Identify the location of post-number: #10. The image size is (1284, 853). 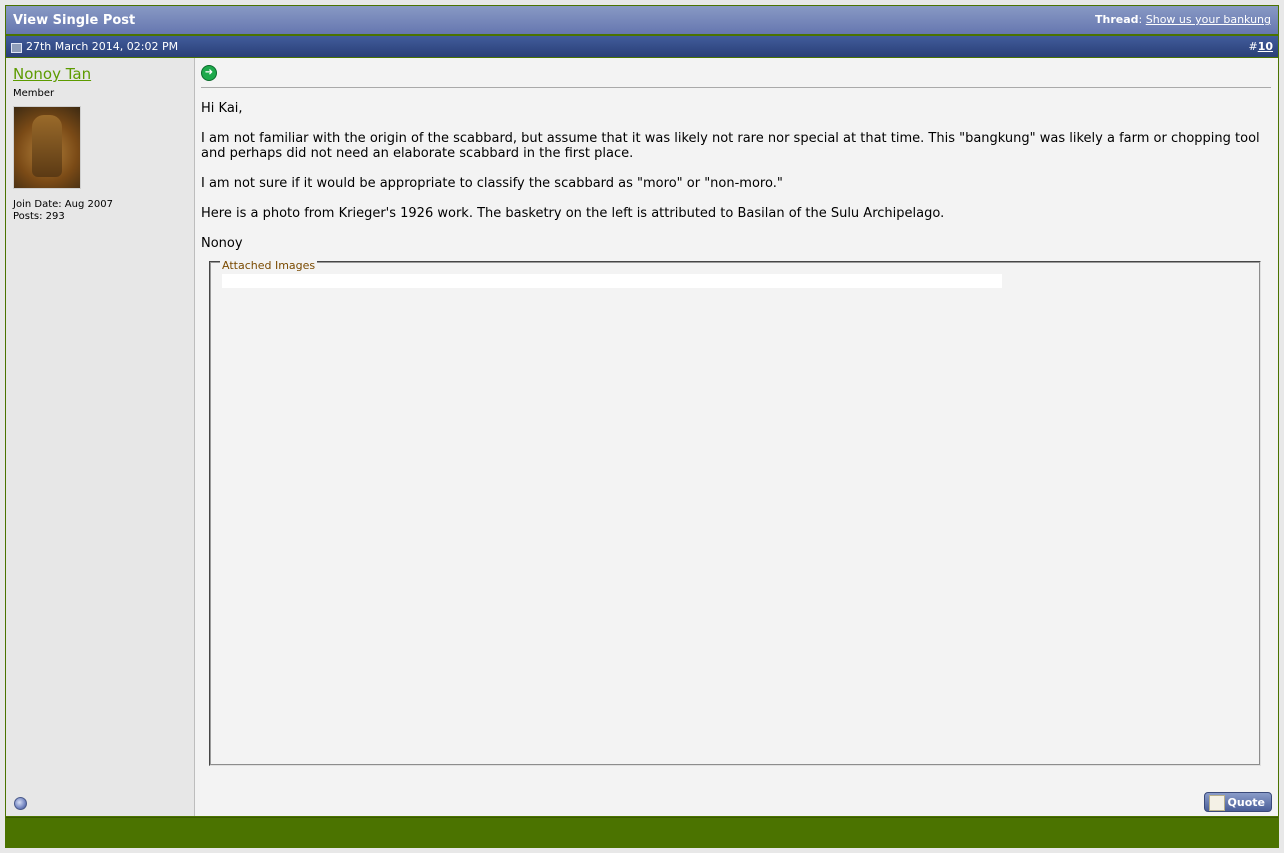
(1260, 46).